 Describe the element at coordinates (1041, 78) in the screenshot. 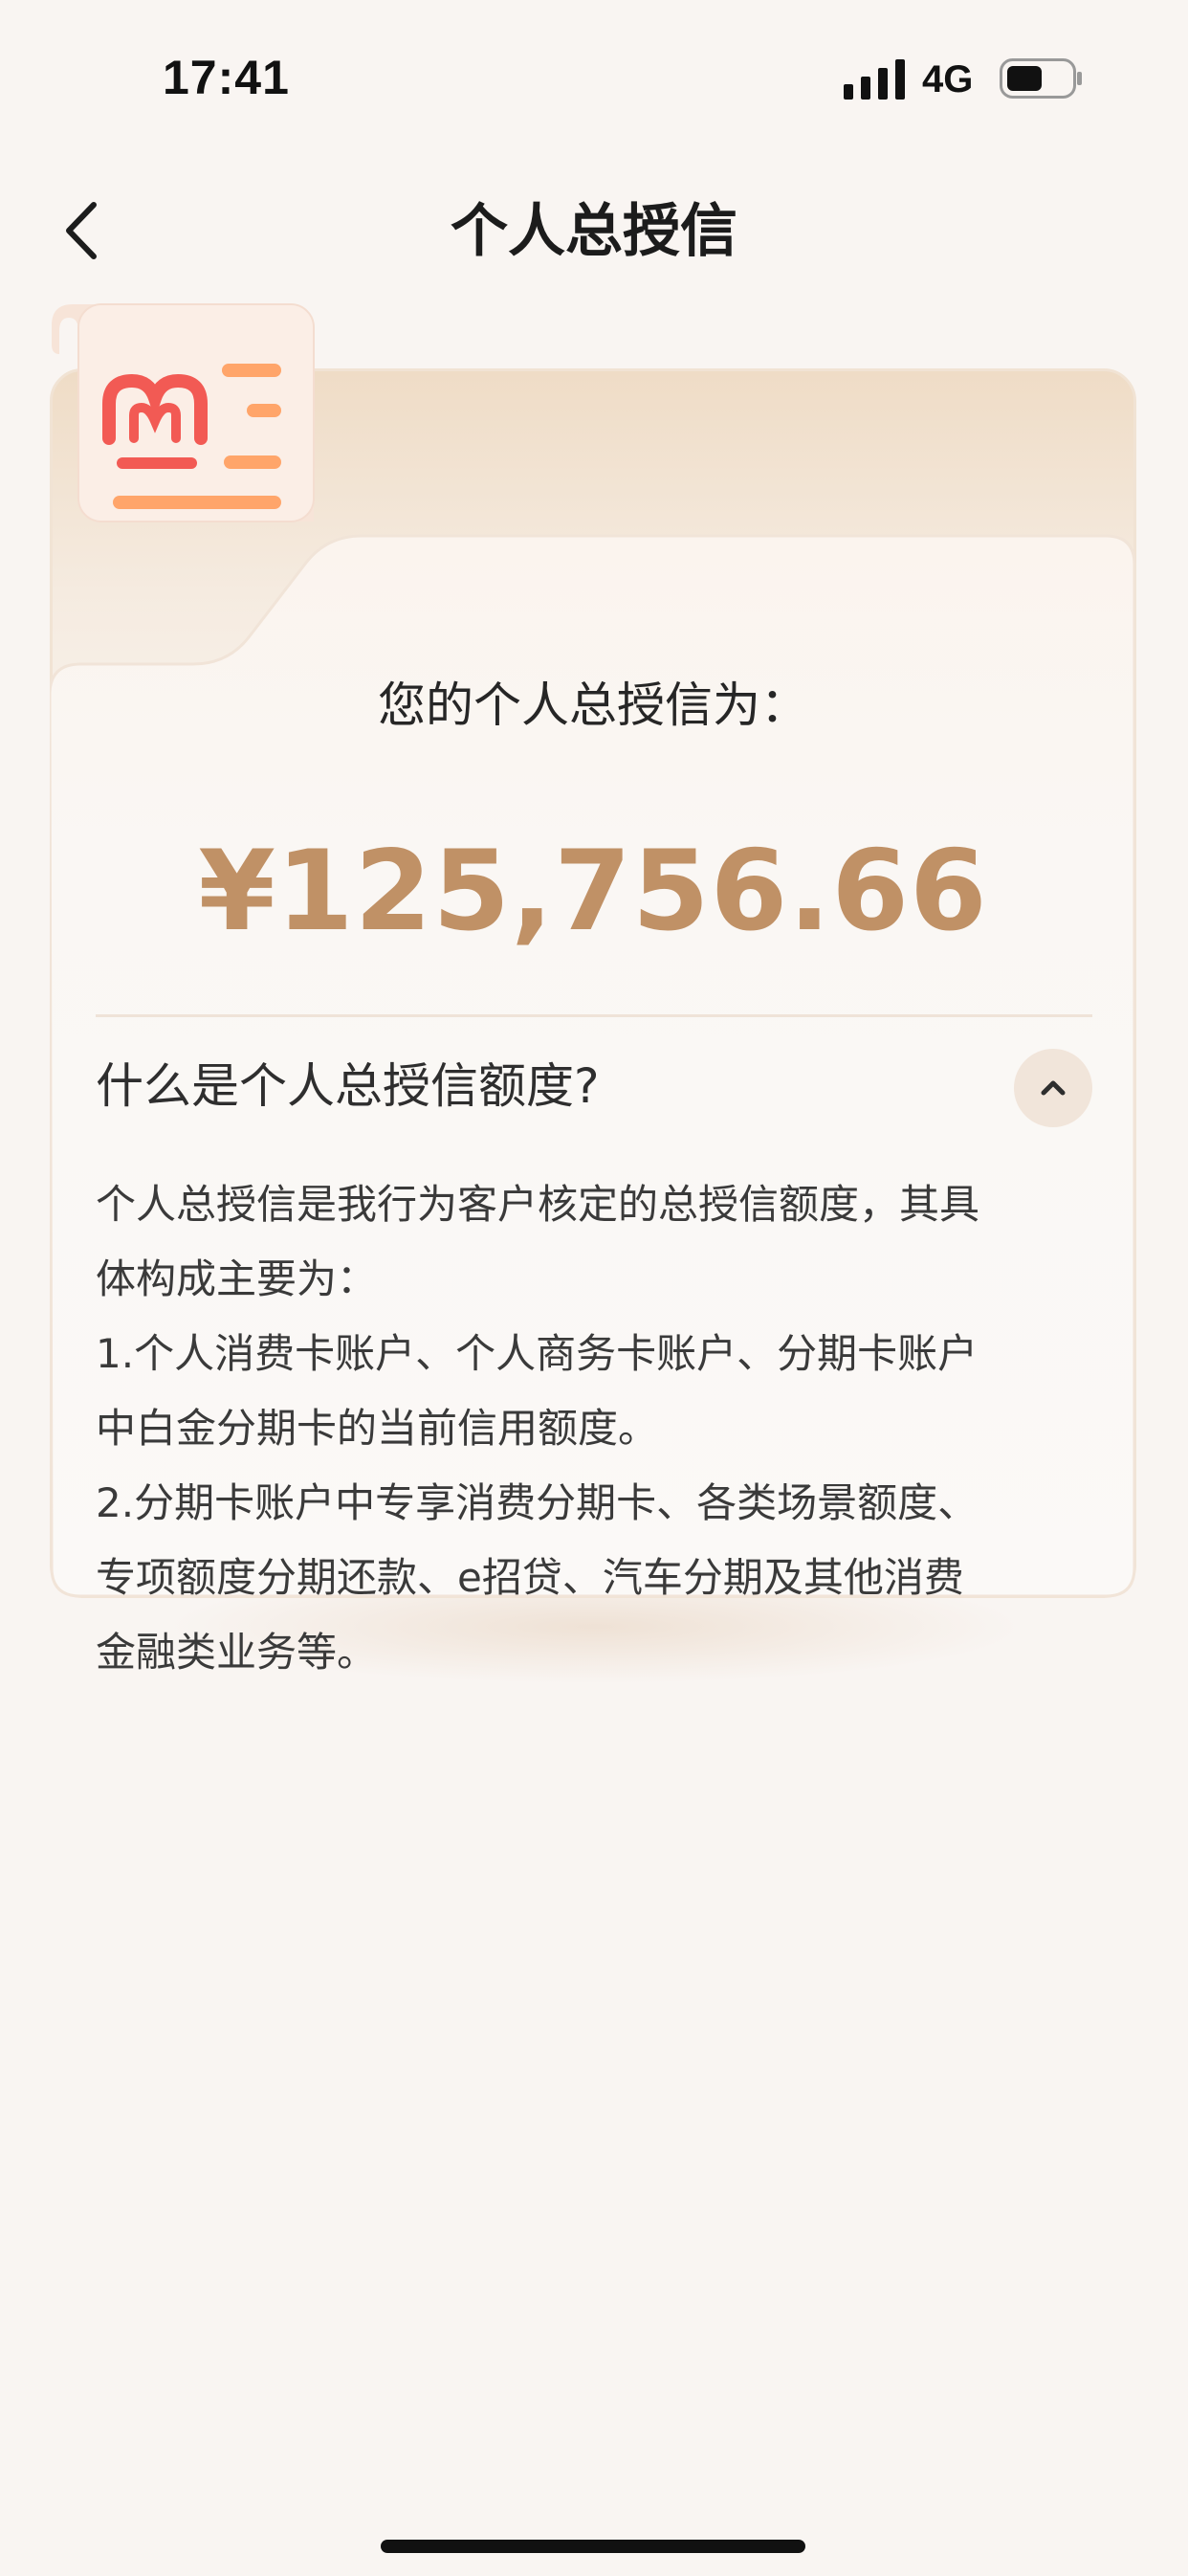

I see `battery-icon` at that location.